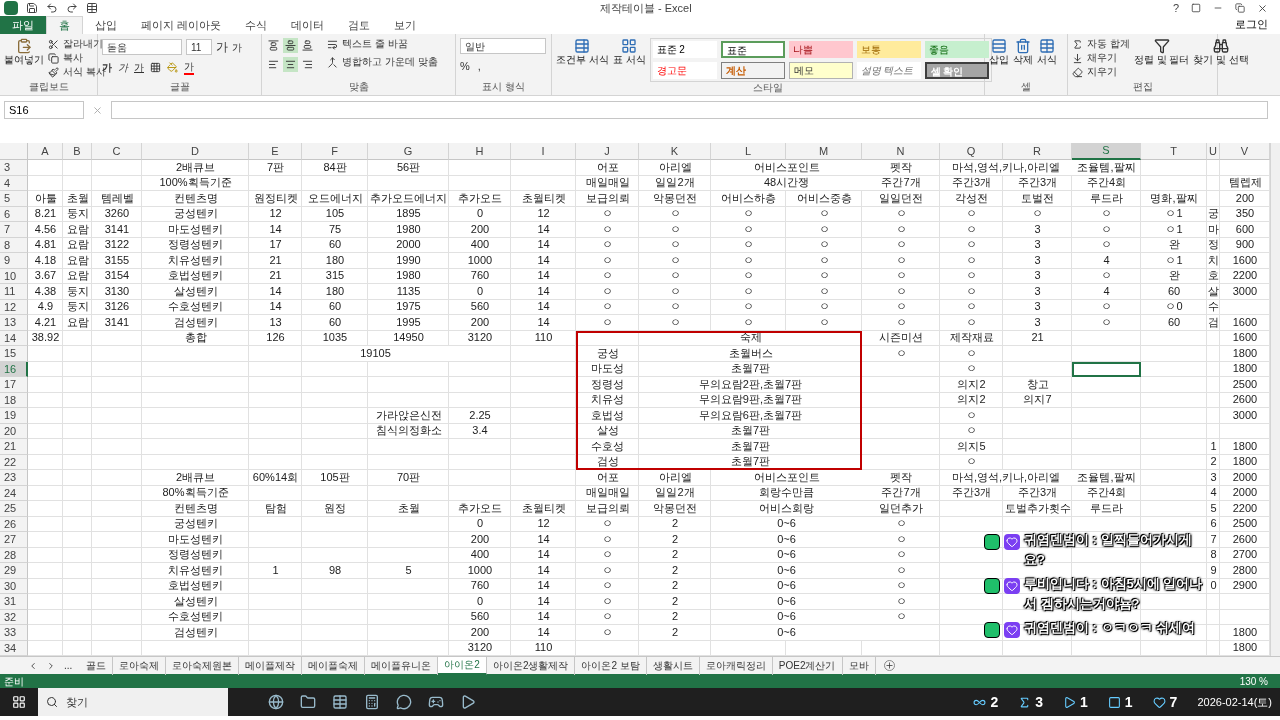  What do you see at coordinates (14, 354) in the screenshot?
I see `row-header: 15` at bounding box center [14, 354].